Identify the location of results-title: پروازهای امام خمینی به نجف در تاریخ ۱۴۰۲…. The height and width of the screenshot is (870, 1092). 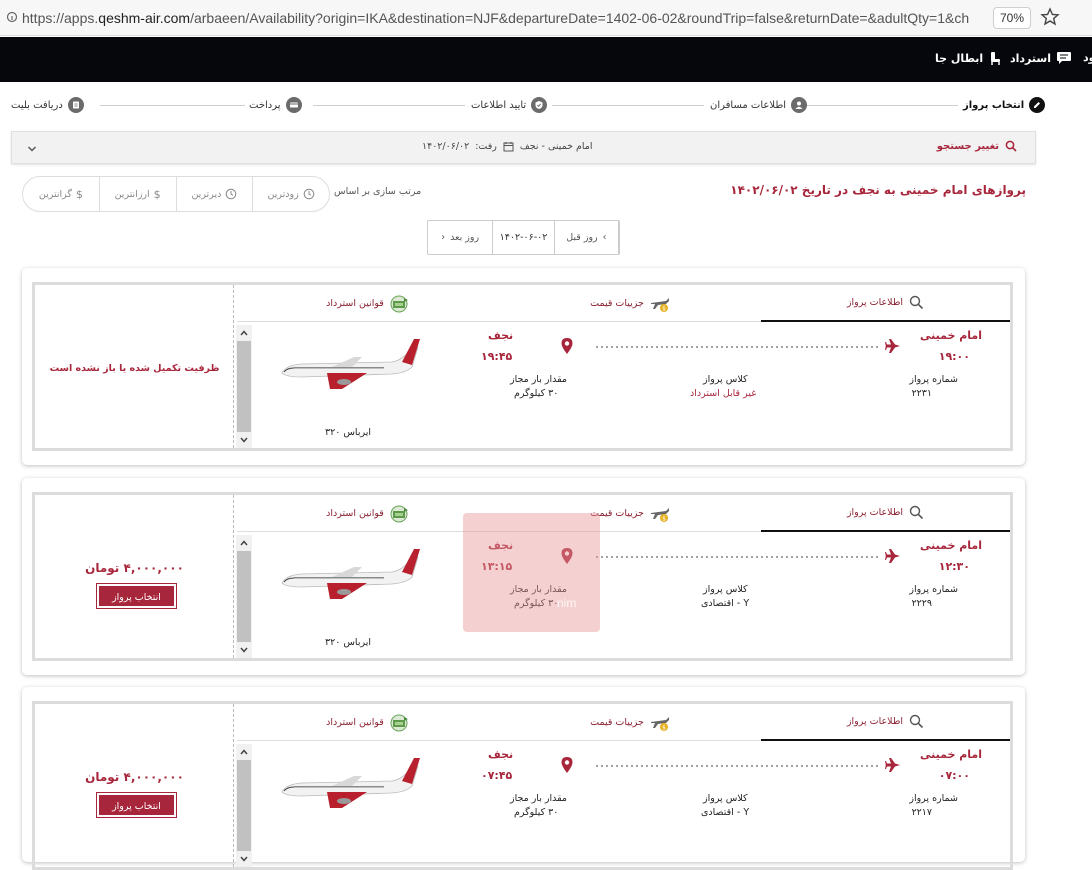
(878, 190).